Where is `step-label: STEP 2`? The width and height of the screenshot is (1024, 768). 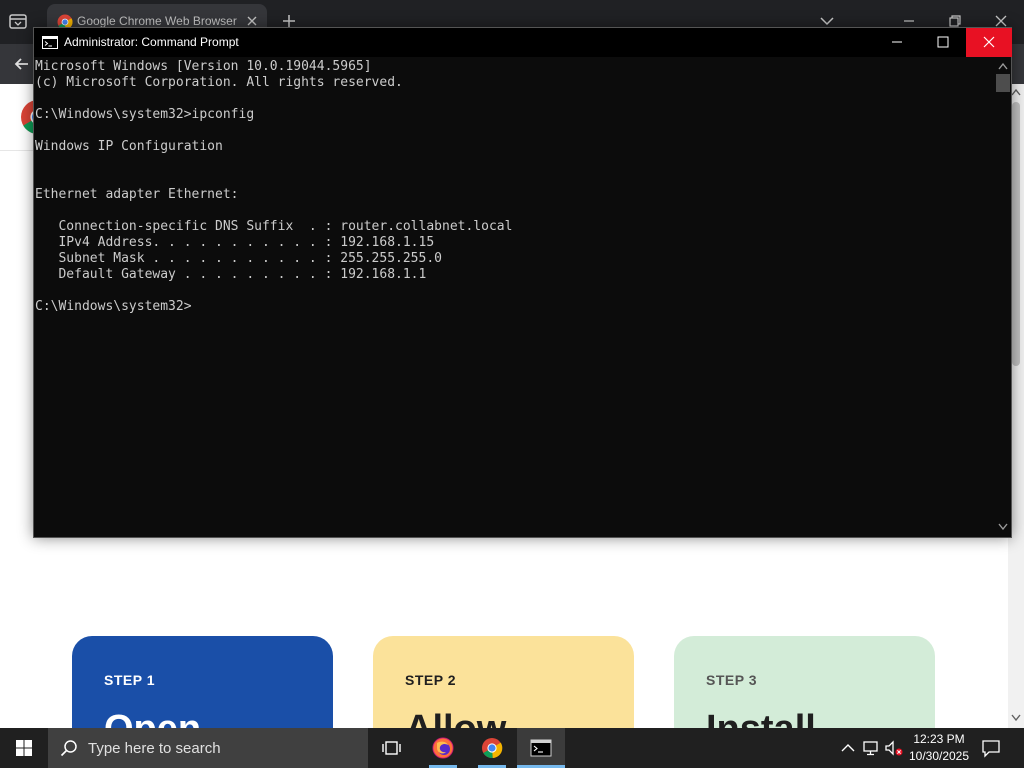 step-label: STEP 2 is located at coordinates (430, 680).